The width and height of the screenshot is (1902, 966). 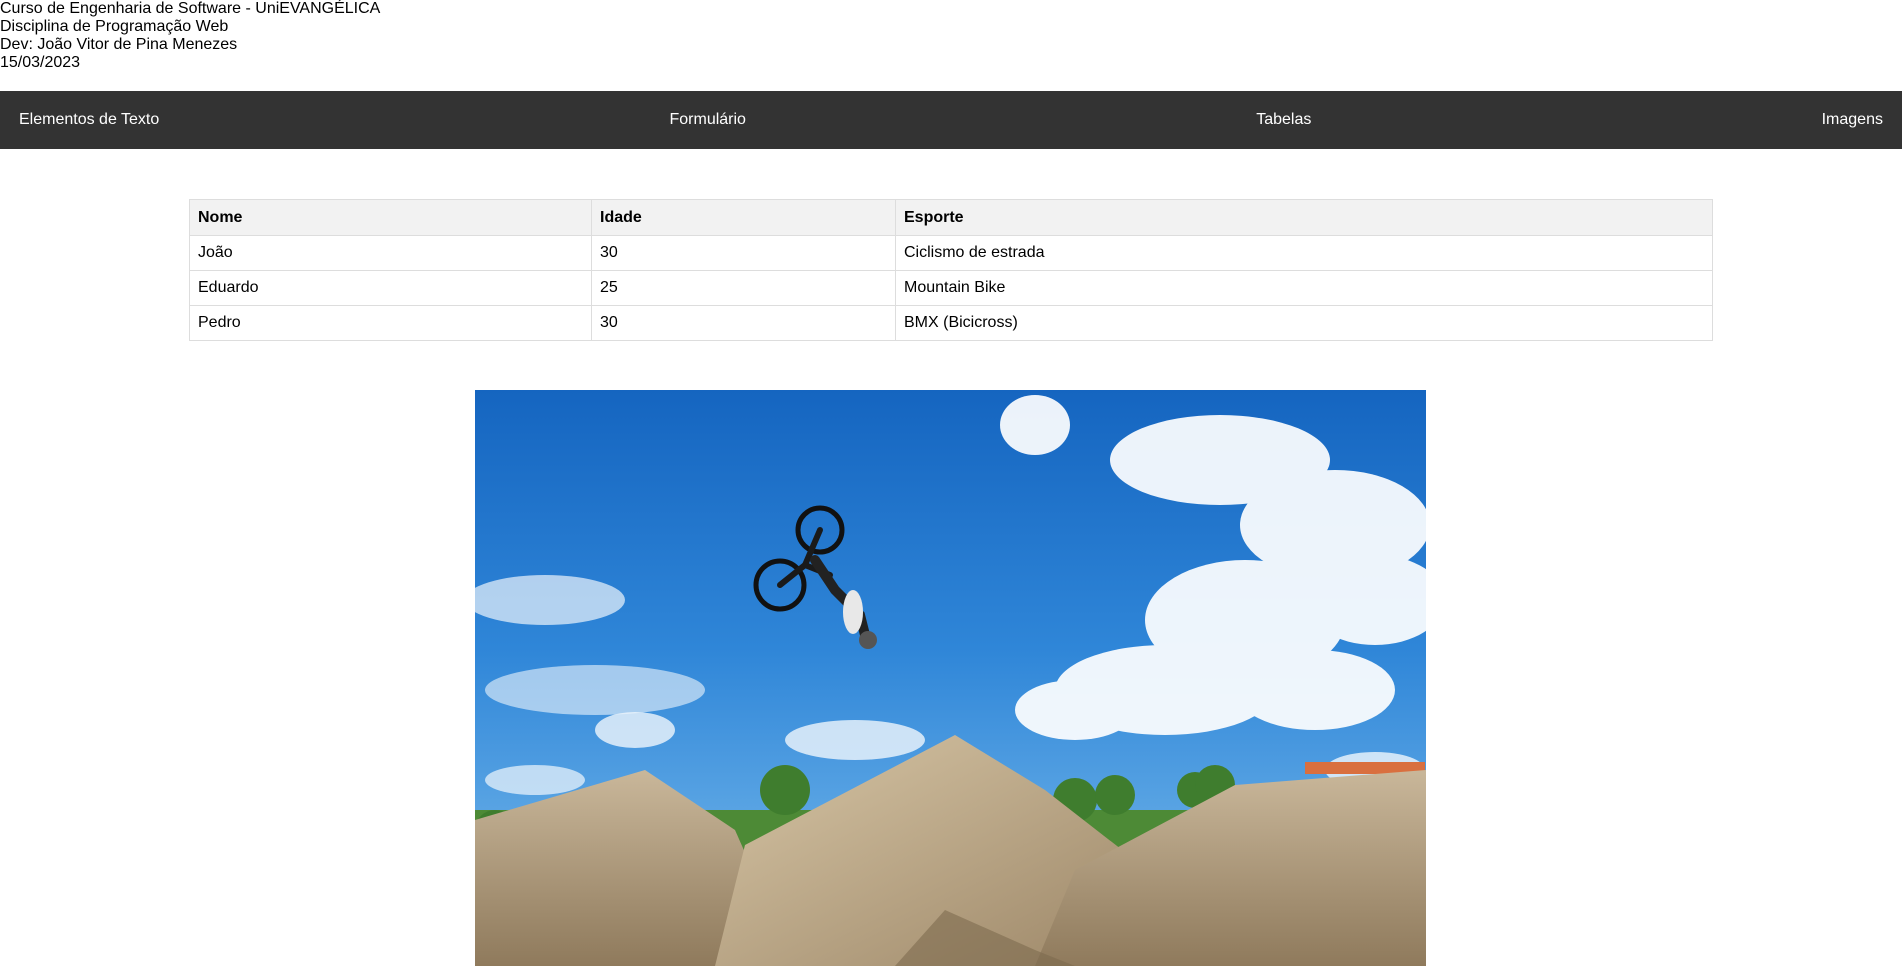 I want to click on table-header-nome: Nome, so click(x=390, y=217).